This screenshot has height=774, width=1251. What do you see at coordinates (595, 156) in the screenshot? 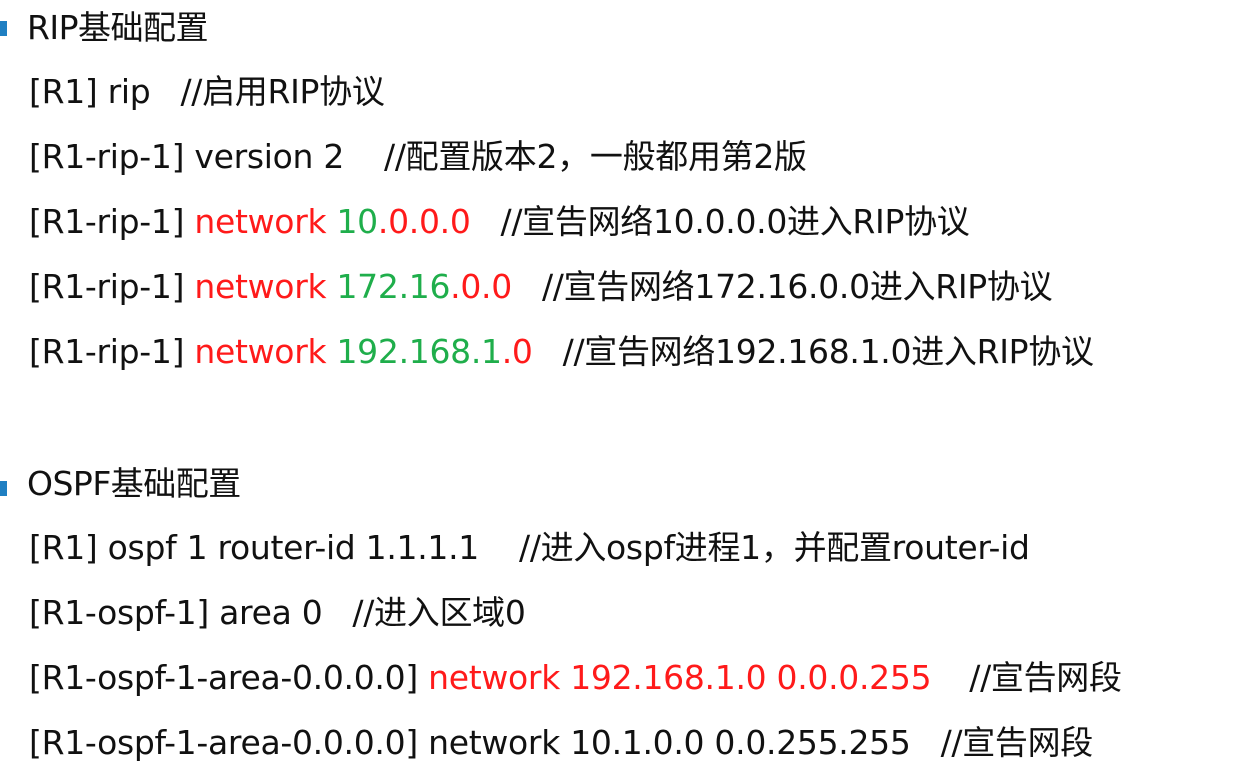
I see `rip-line-2-comment: //配置版本2，一般都用第2版` at bounding box center [595, 156].